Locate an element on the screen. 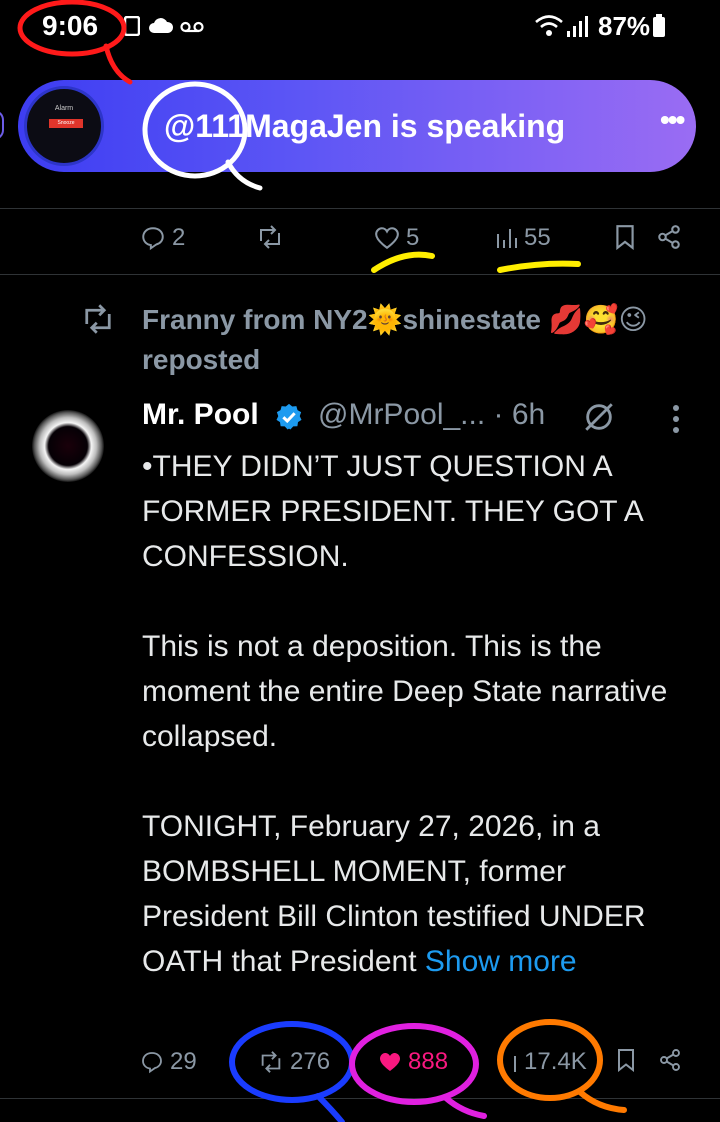 Image resolution: width=720 pixels, height=1122 pixels. prev-reply-button: 2 is located at coordinates (162, 238).